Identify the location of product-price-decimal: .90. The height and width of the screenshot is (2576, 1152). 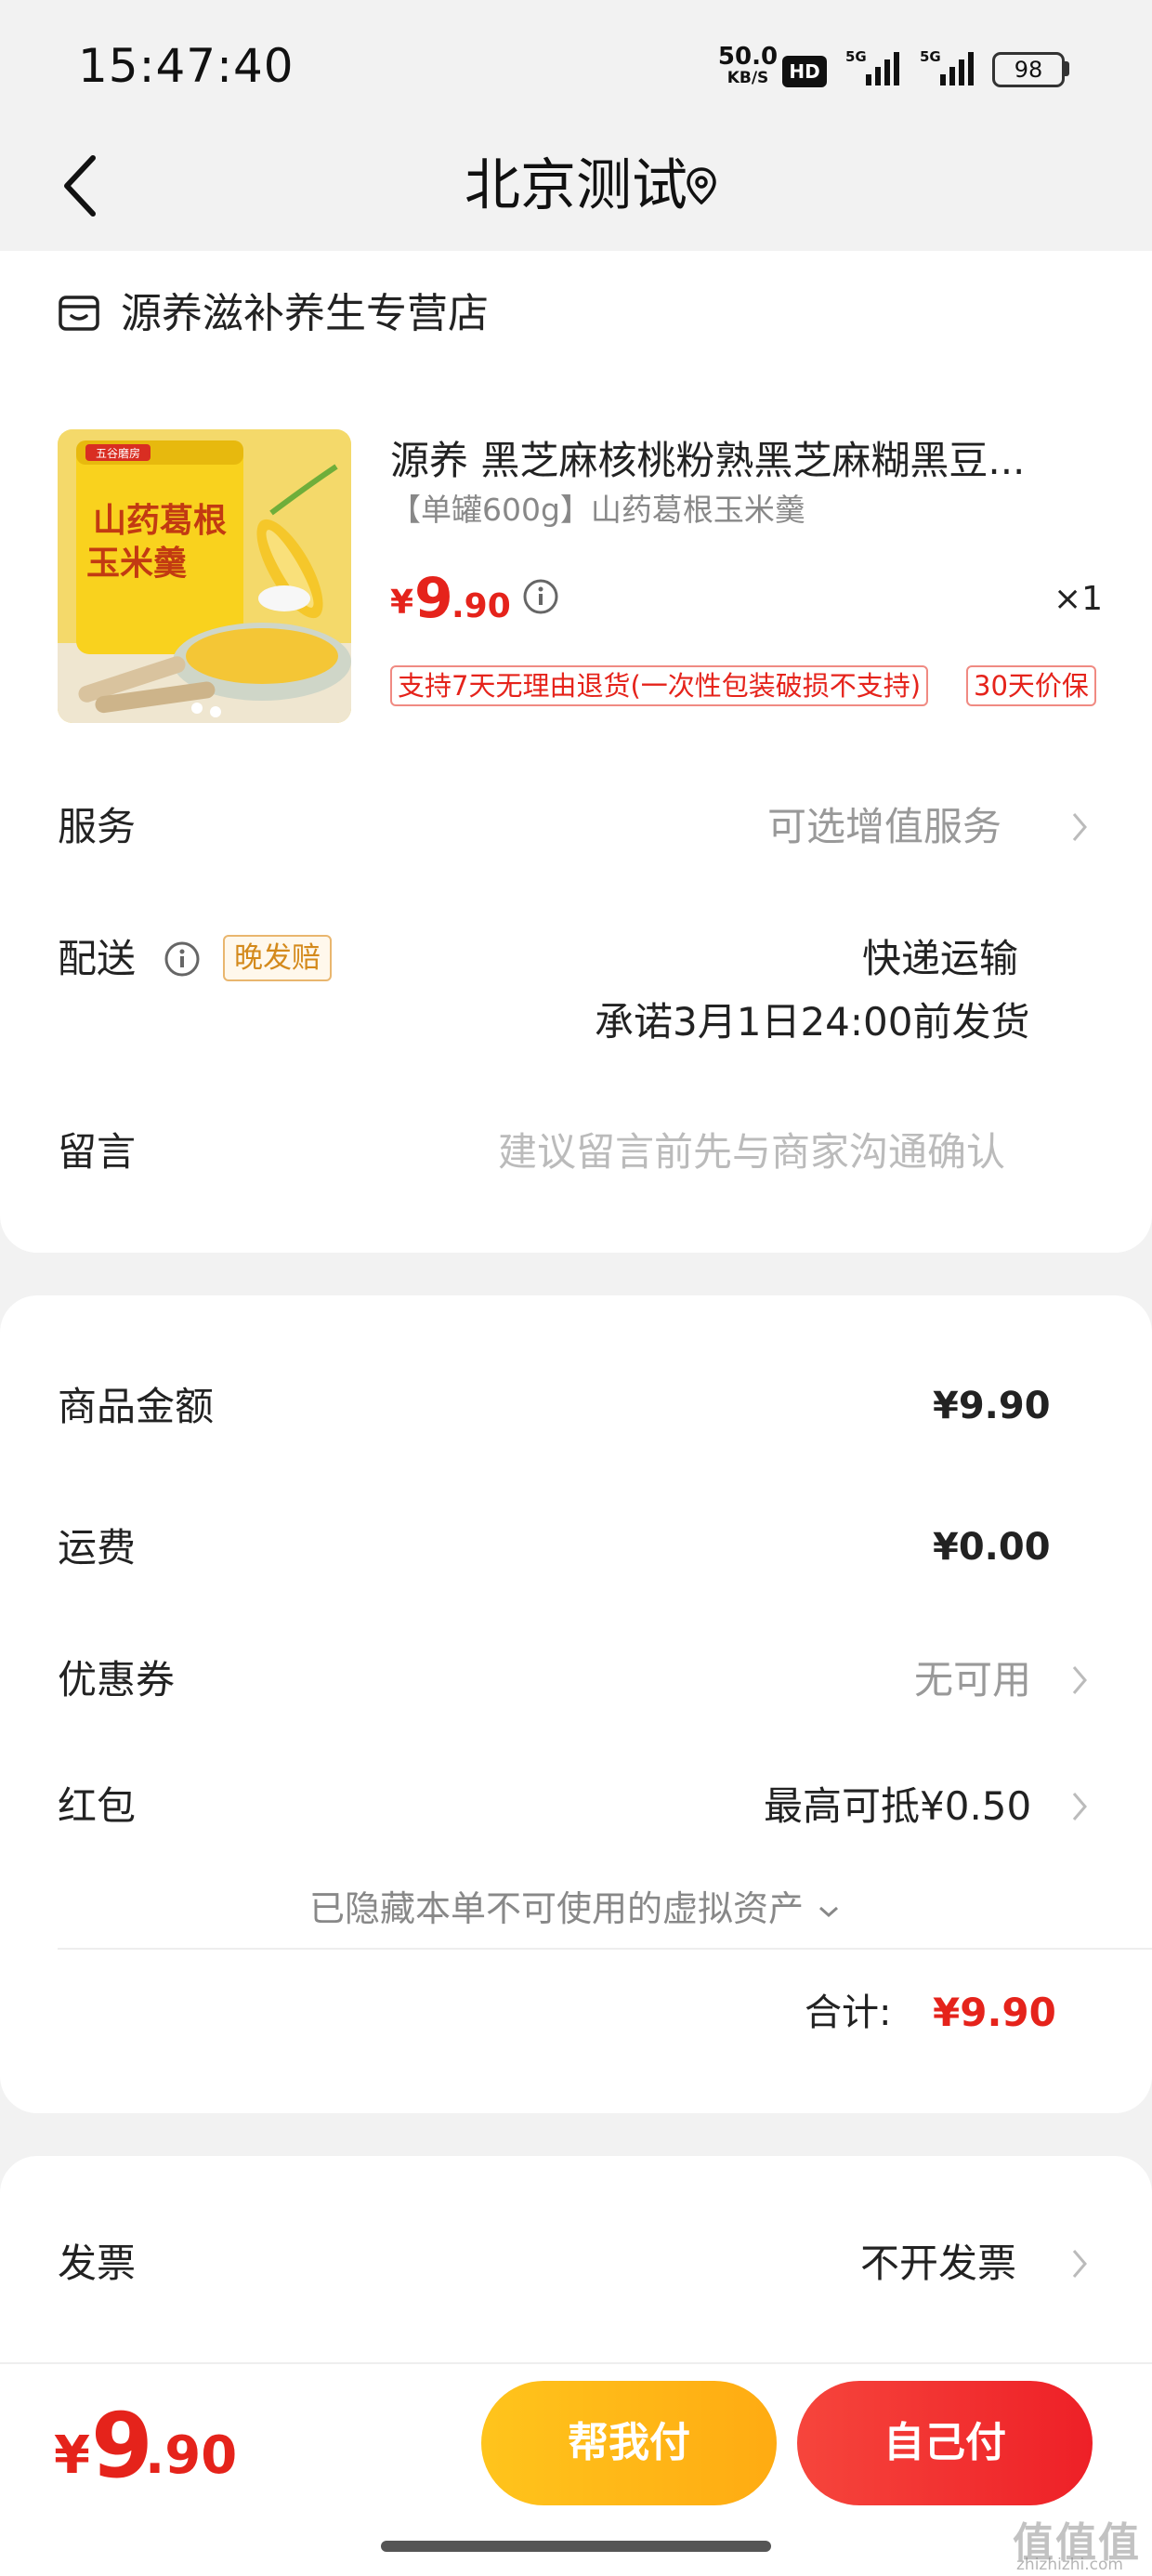
(481, 606).